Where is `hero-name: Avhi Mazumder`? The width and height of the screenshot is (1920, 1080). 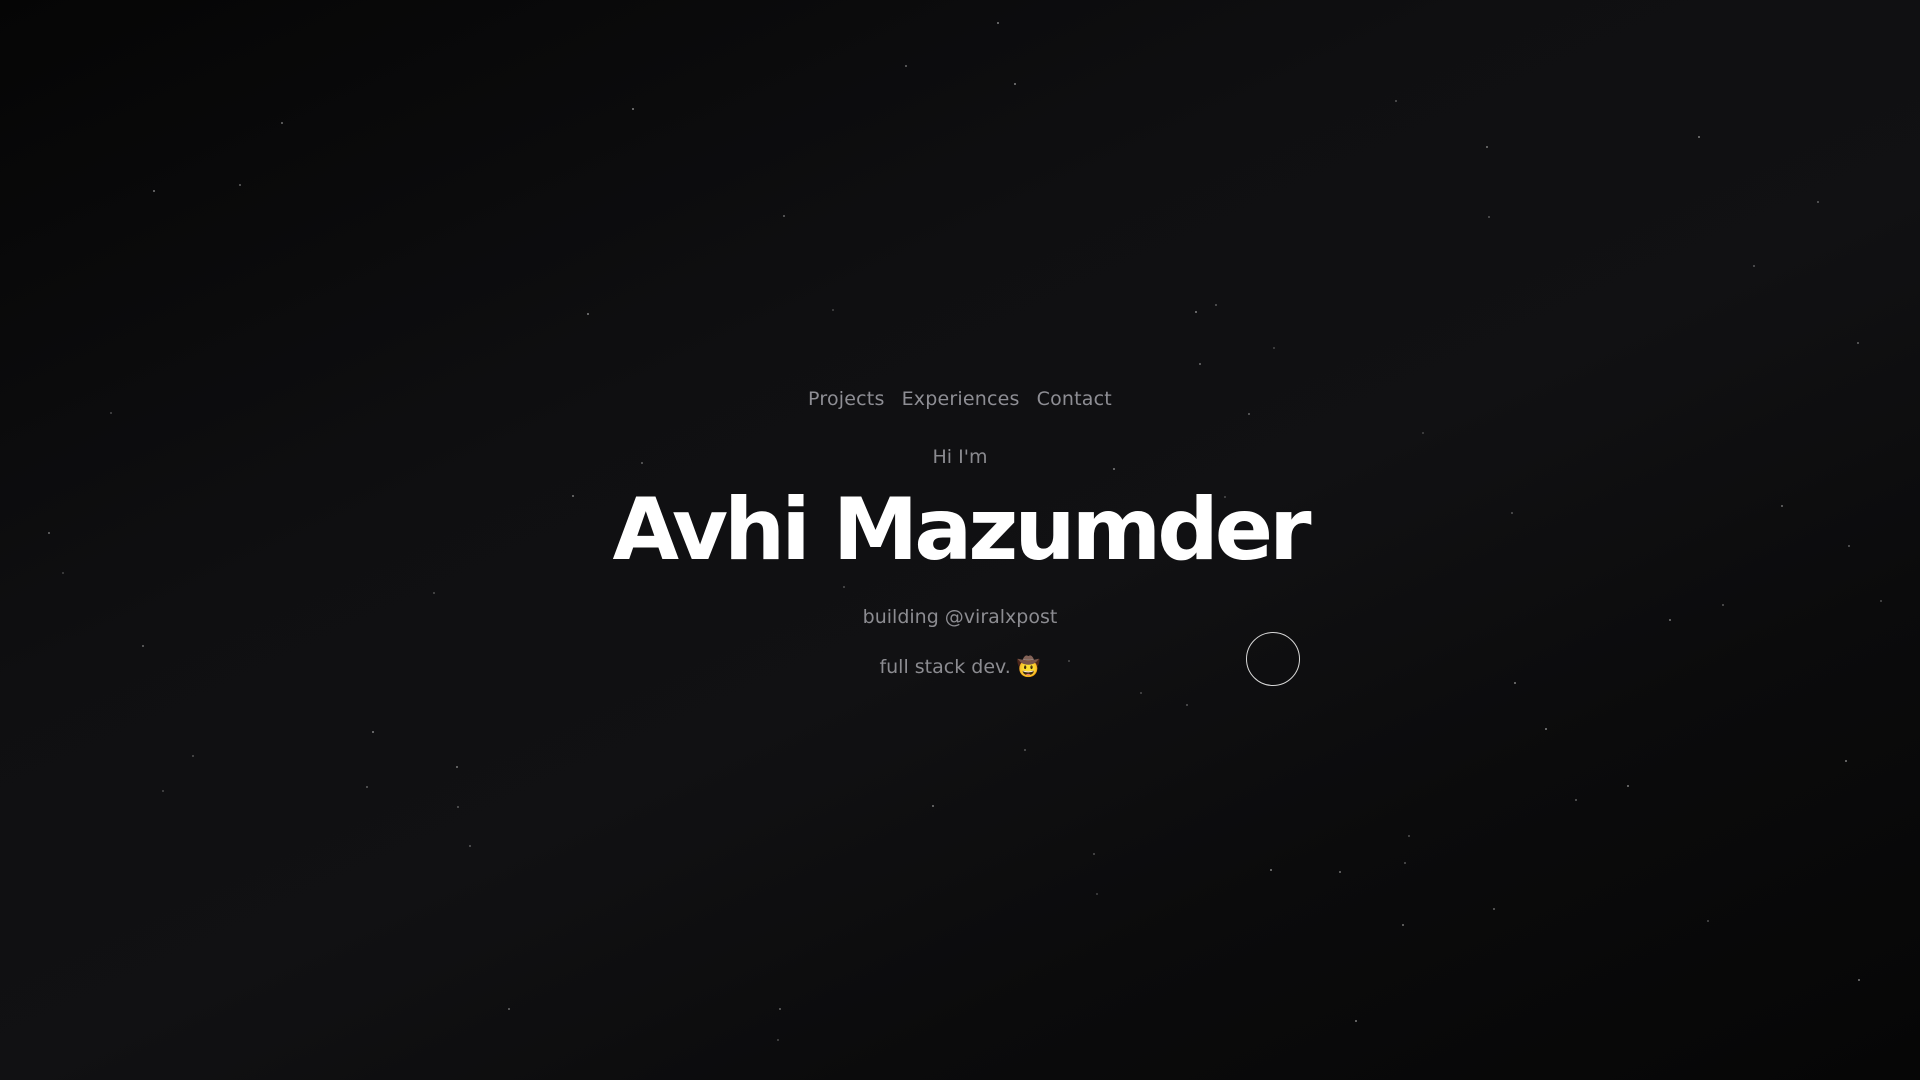
hero-name: Avhi Mazumder is located at coordinates (962, 530).